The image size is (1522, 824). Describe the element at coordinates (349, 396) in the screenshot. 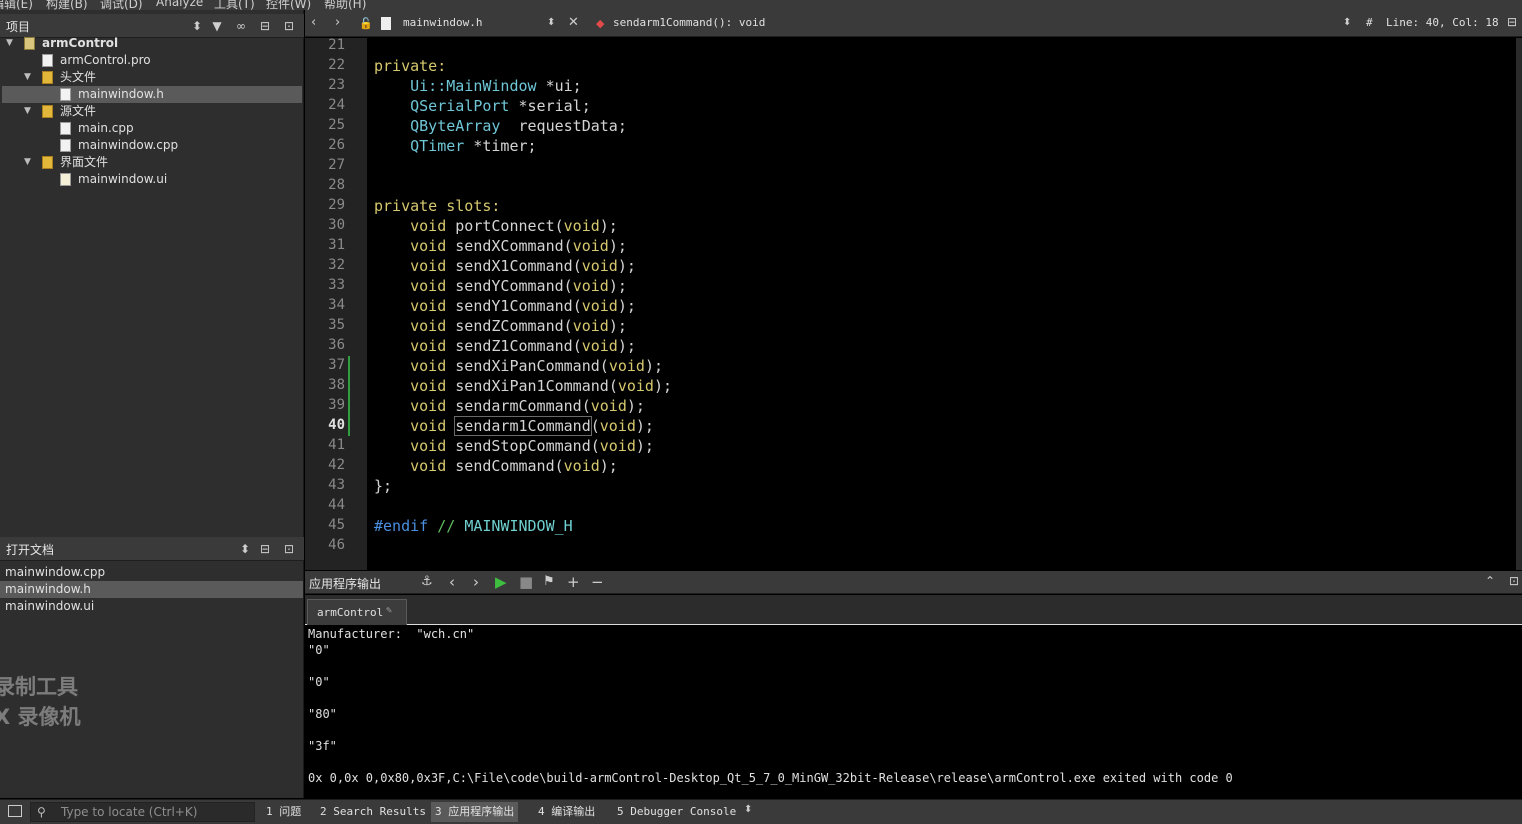

I see `change-marker` at that location.